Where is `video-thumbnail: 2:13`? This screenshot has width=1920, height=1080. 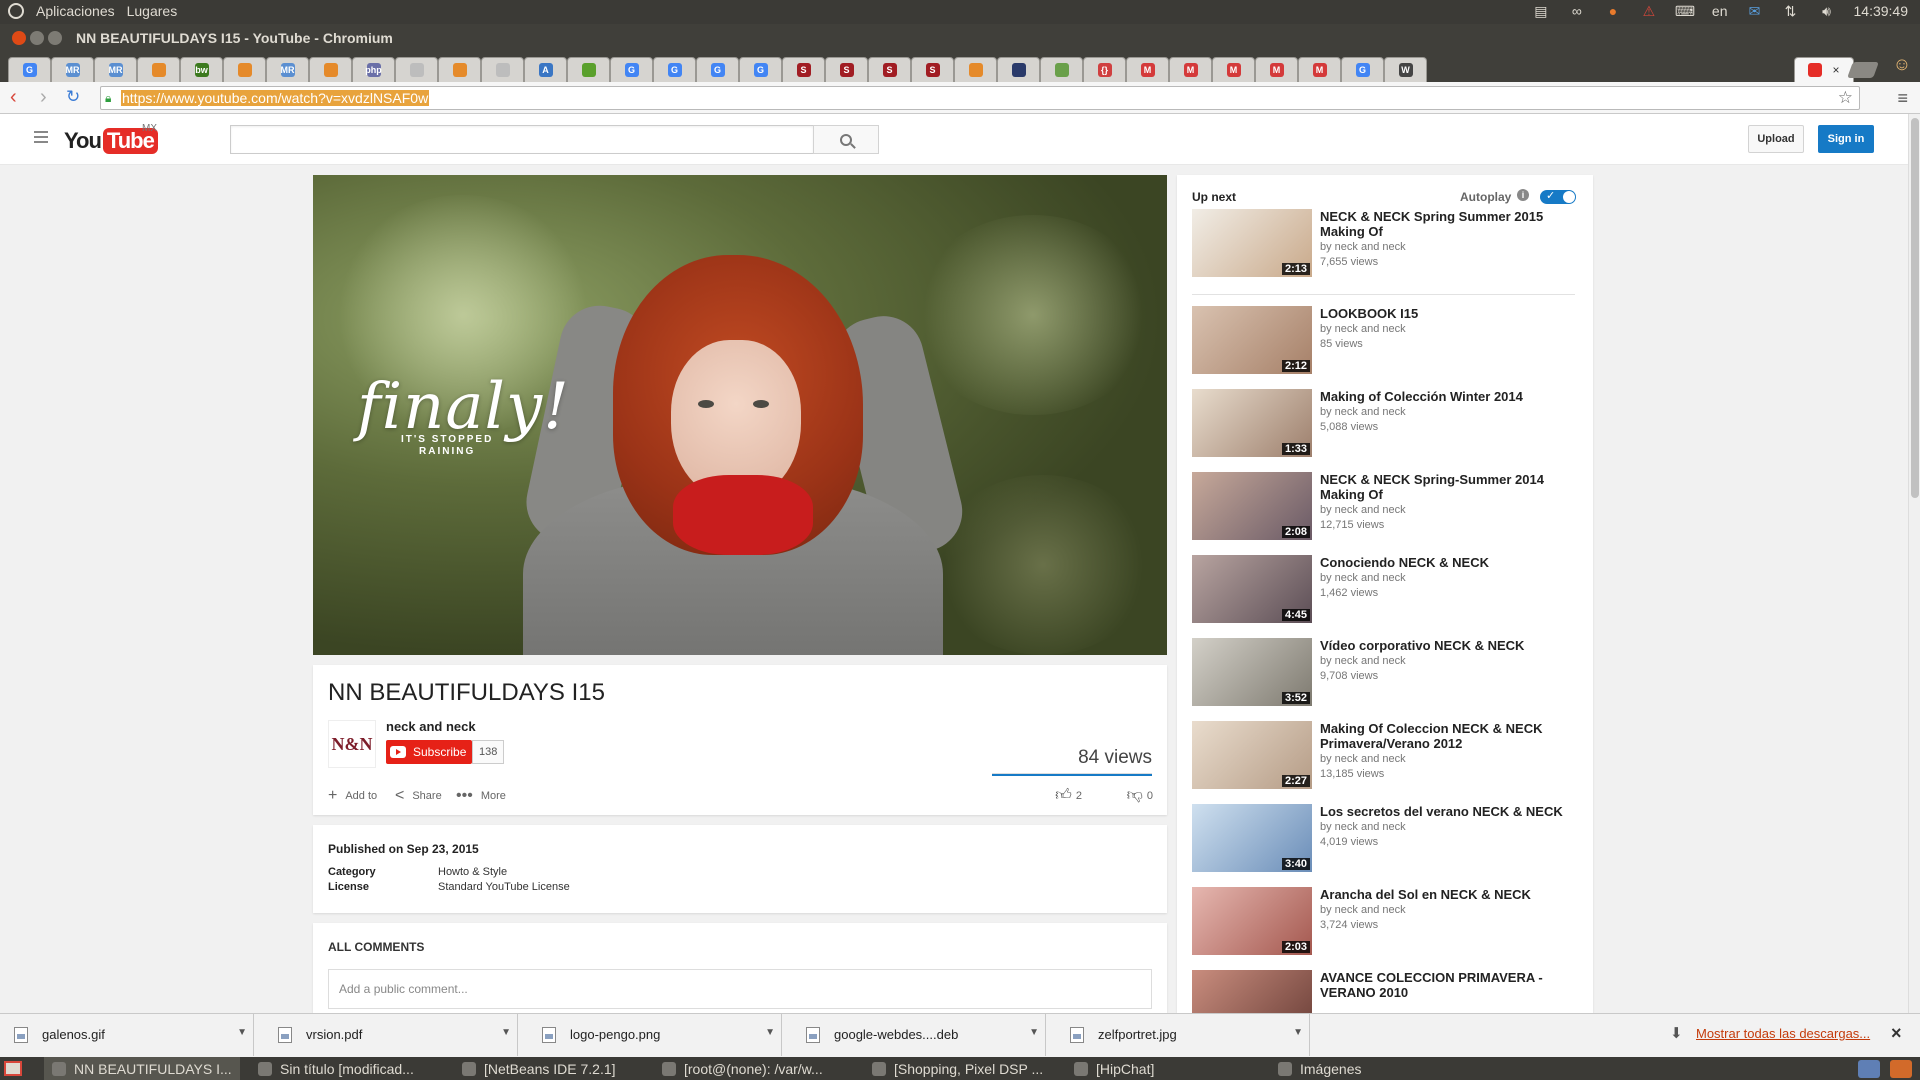
video-thumbnail: 2:13 is located at coordinates (1252, 243).